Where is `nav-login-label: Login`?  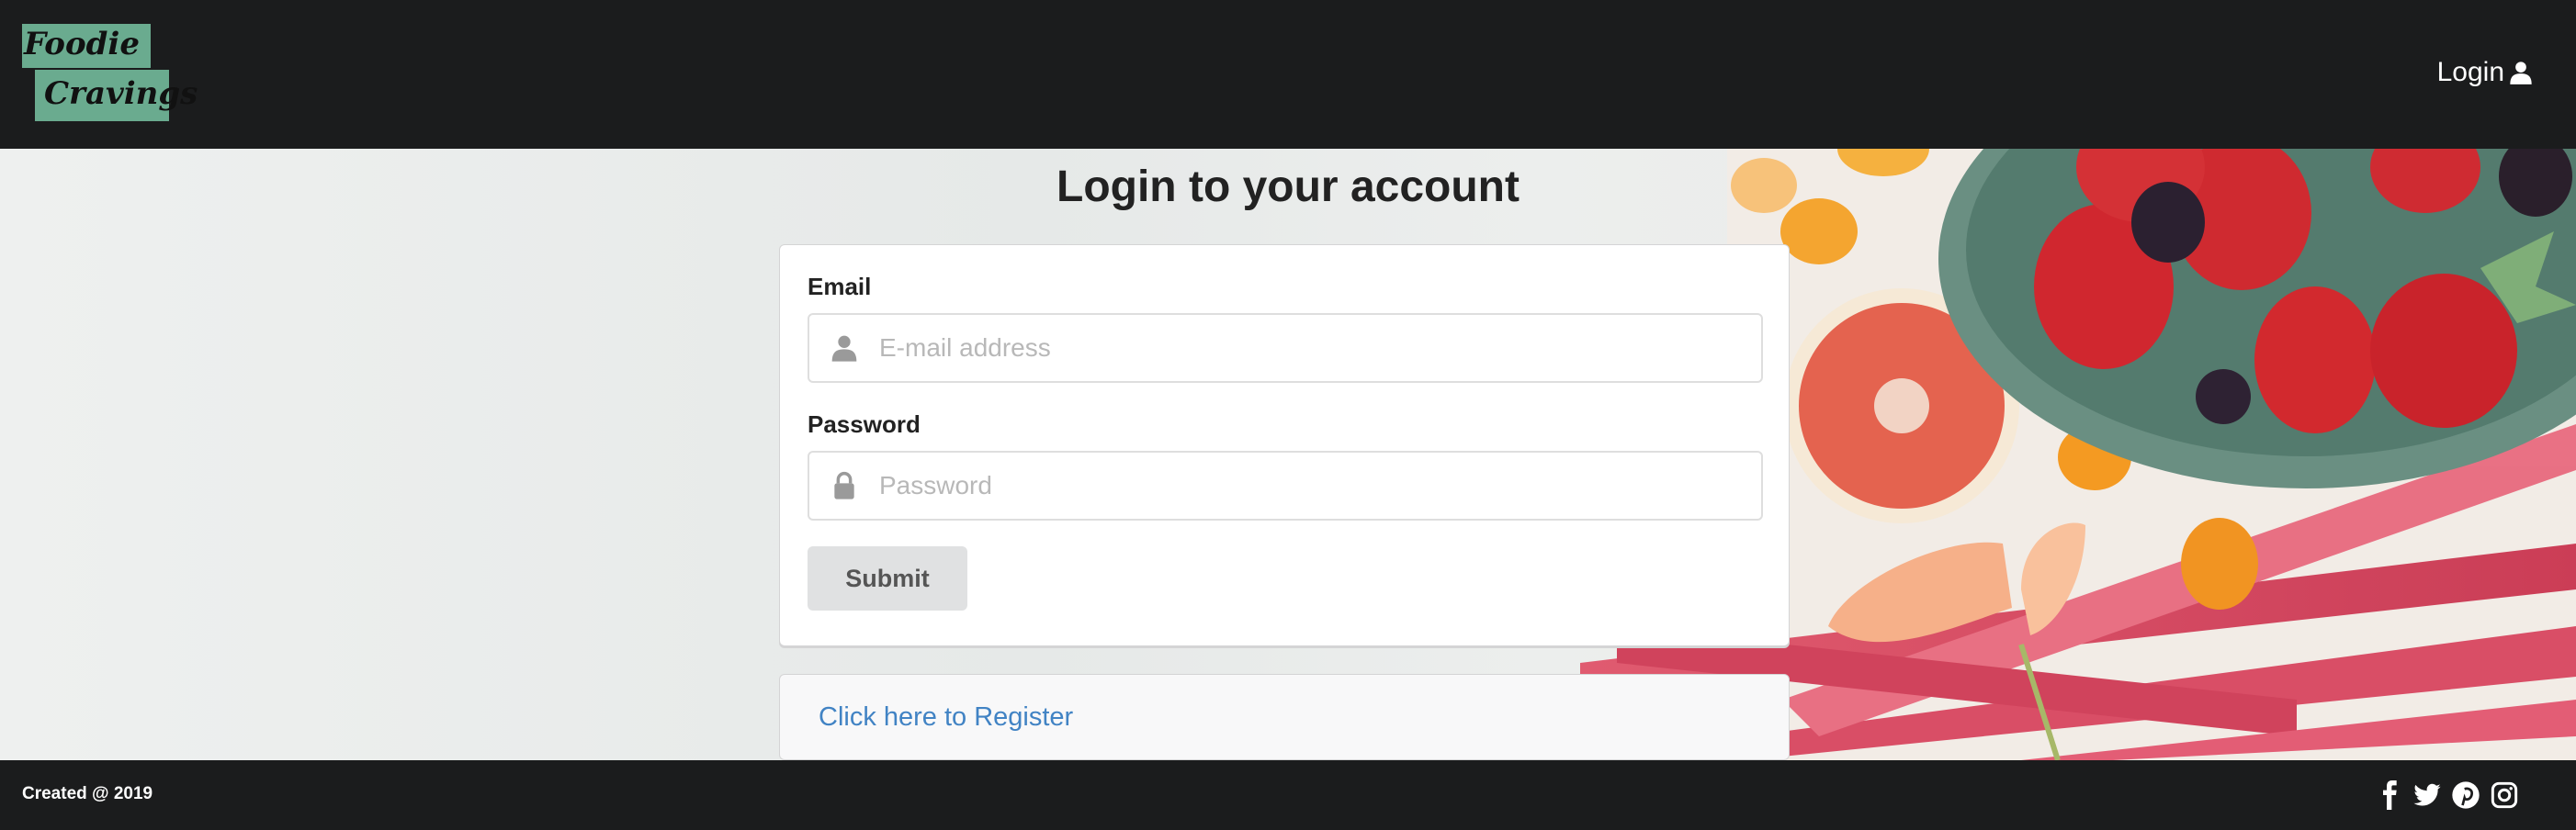 nav-login-label: Login is located at coordinates (2470, 72).